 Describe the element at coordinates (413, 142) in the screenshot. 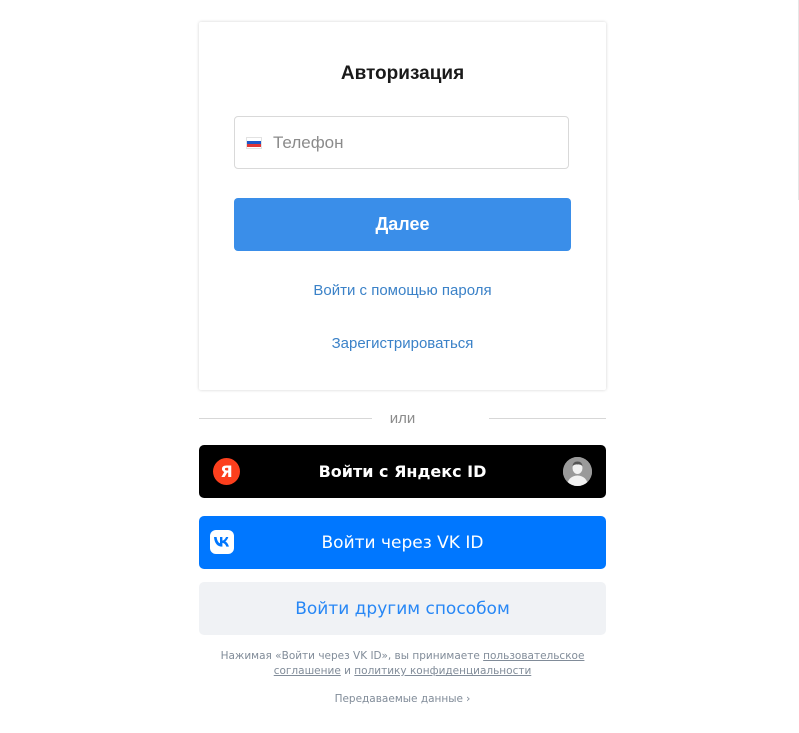

I see `phone-input` at that location.